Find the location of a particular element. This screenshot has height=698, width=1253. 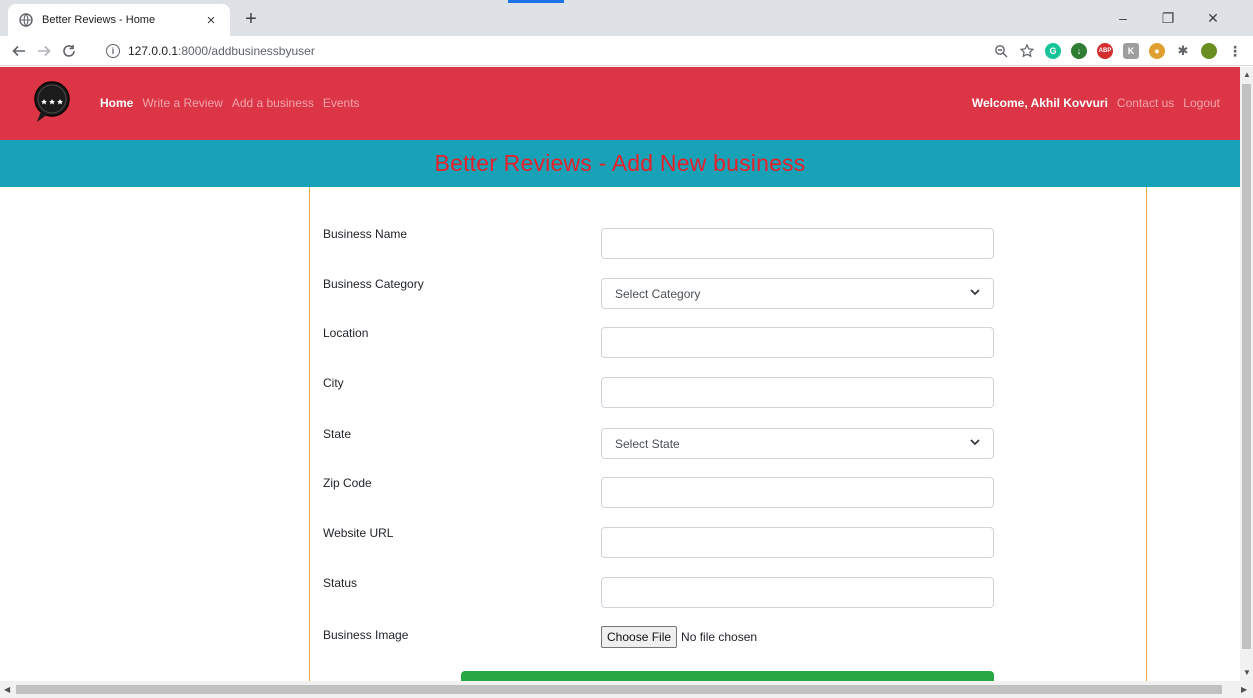

form-row-city: City is located at coordinates (728, 392).